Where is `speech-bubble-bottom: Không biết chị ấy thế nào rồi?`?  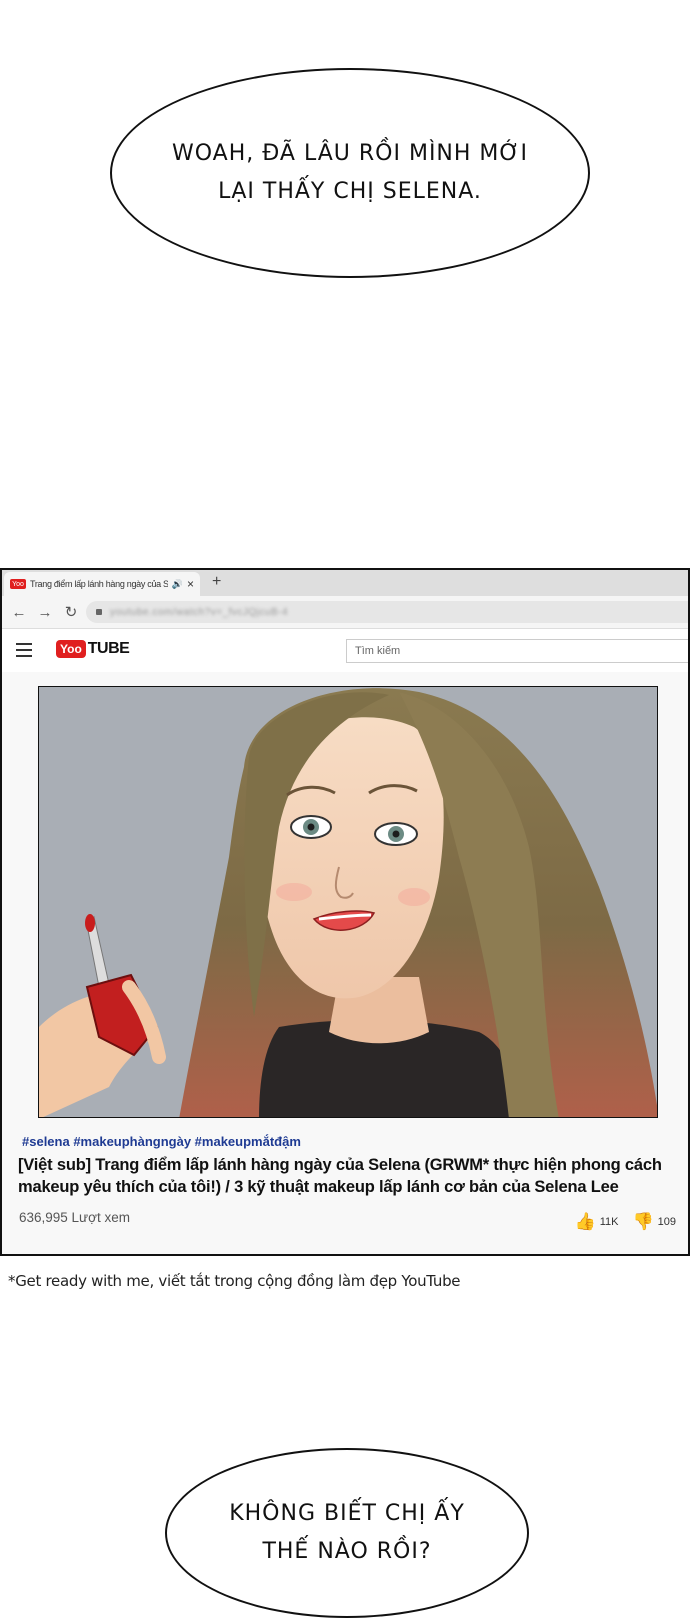 speech-bubble-bottom: Không biết chị ấy thế nào rồi? is located at coordinates (347, 1533).